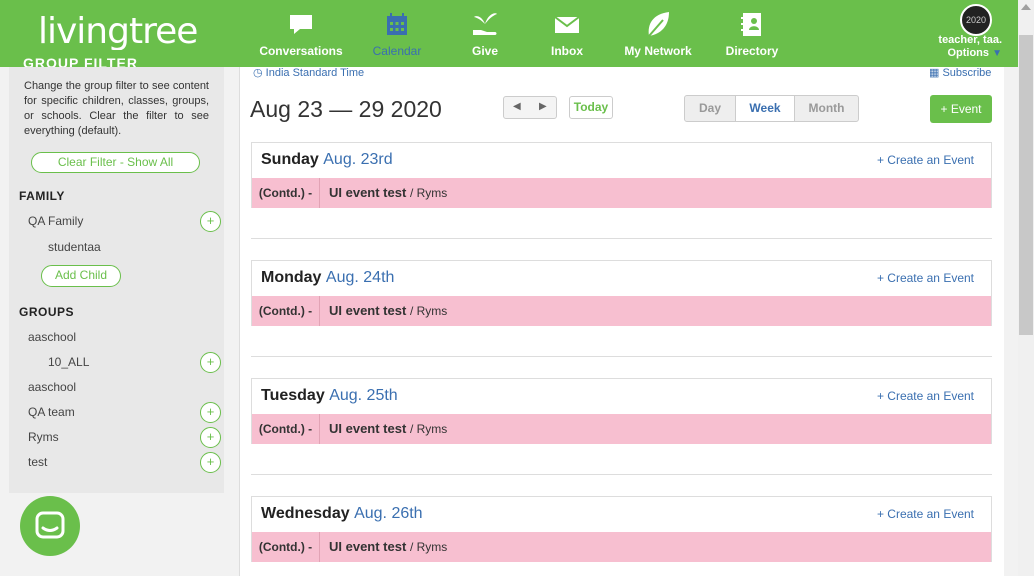  Describe the element at coordinates (301, 51) in the screenshot. I see `nav-conversations-label: Conversations` at that location.